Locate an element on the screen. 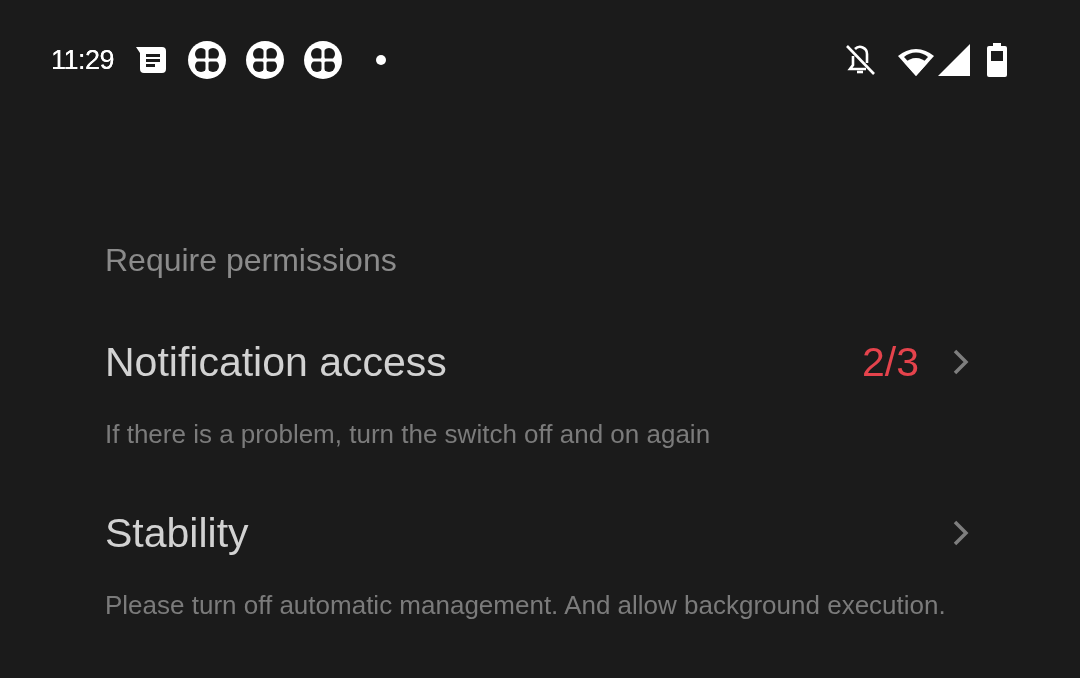 The height and width of the screenshot is (678, 1080). bell-off-icon is located at coordinates (860, 60).